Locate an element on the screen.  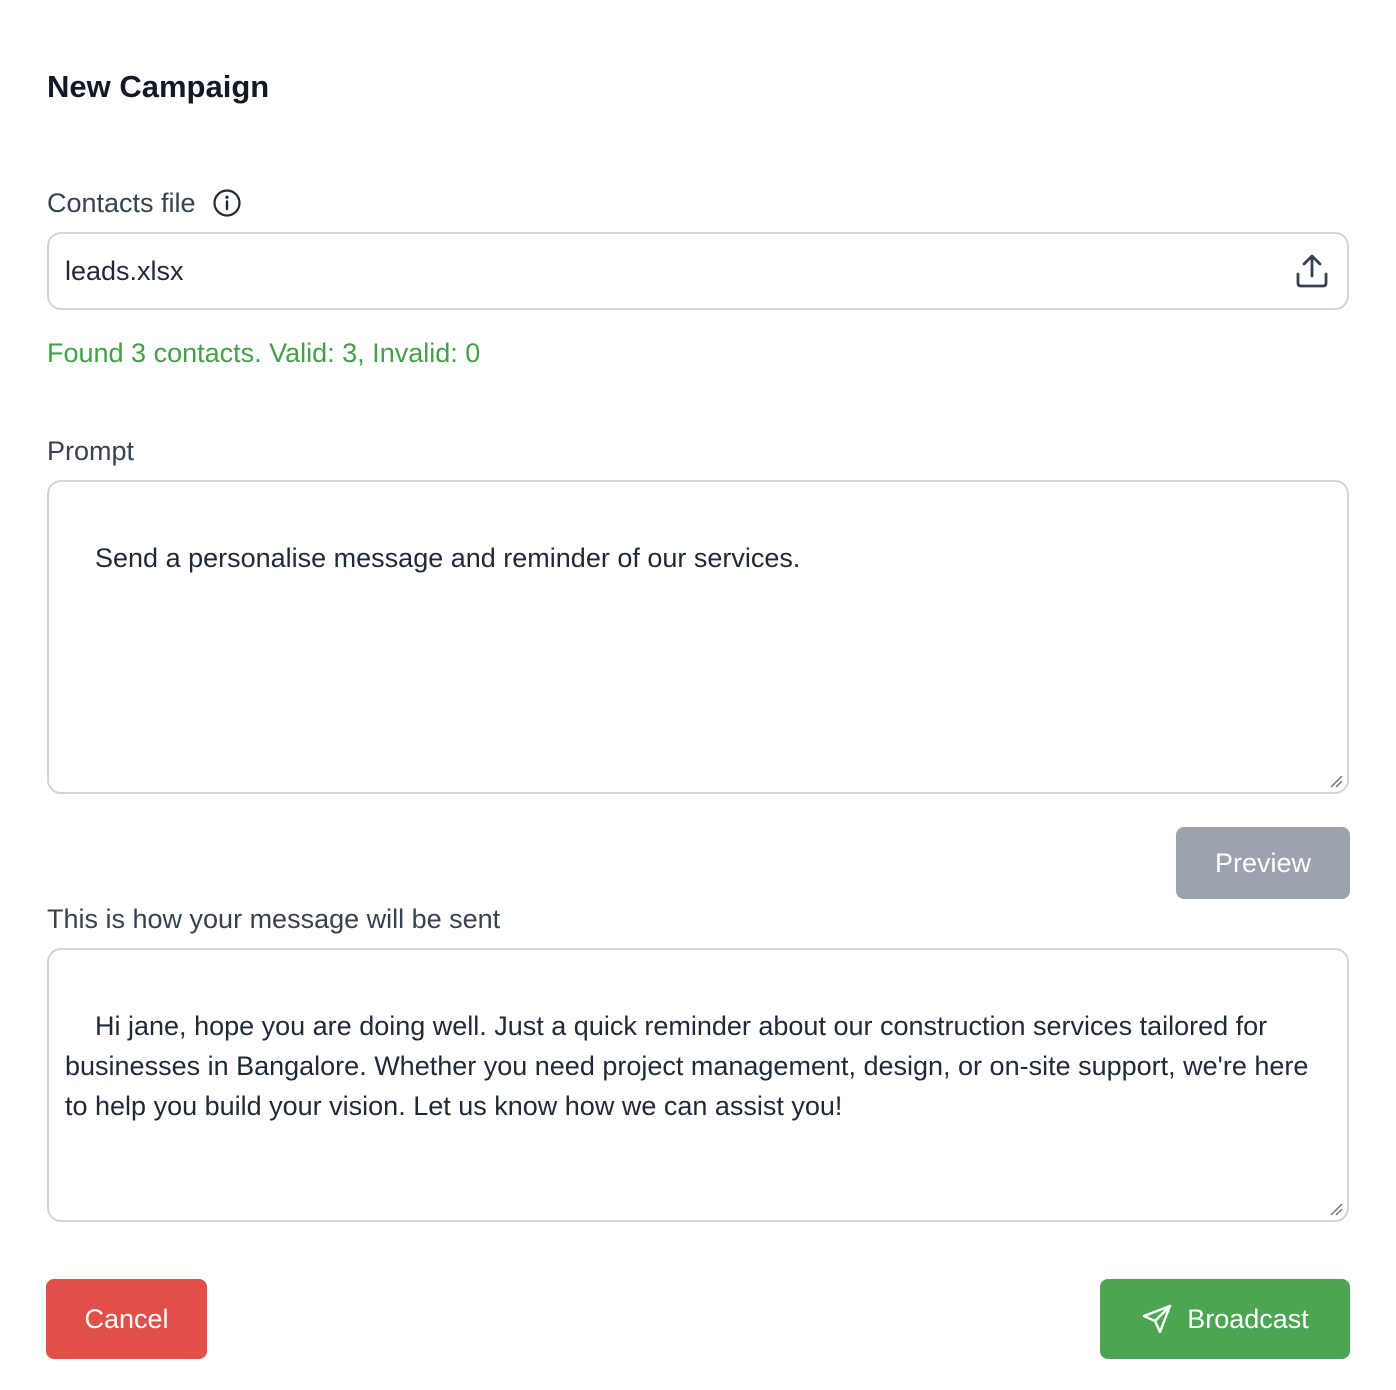
preview-button: Preview is located at coordinates (1263, 863).